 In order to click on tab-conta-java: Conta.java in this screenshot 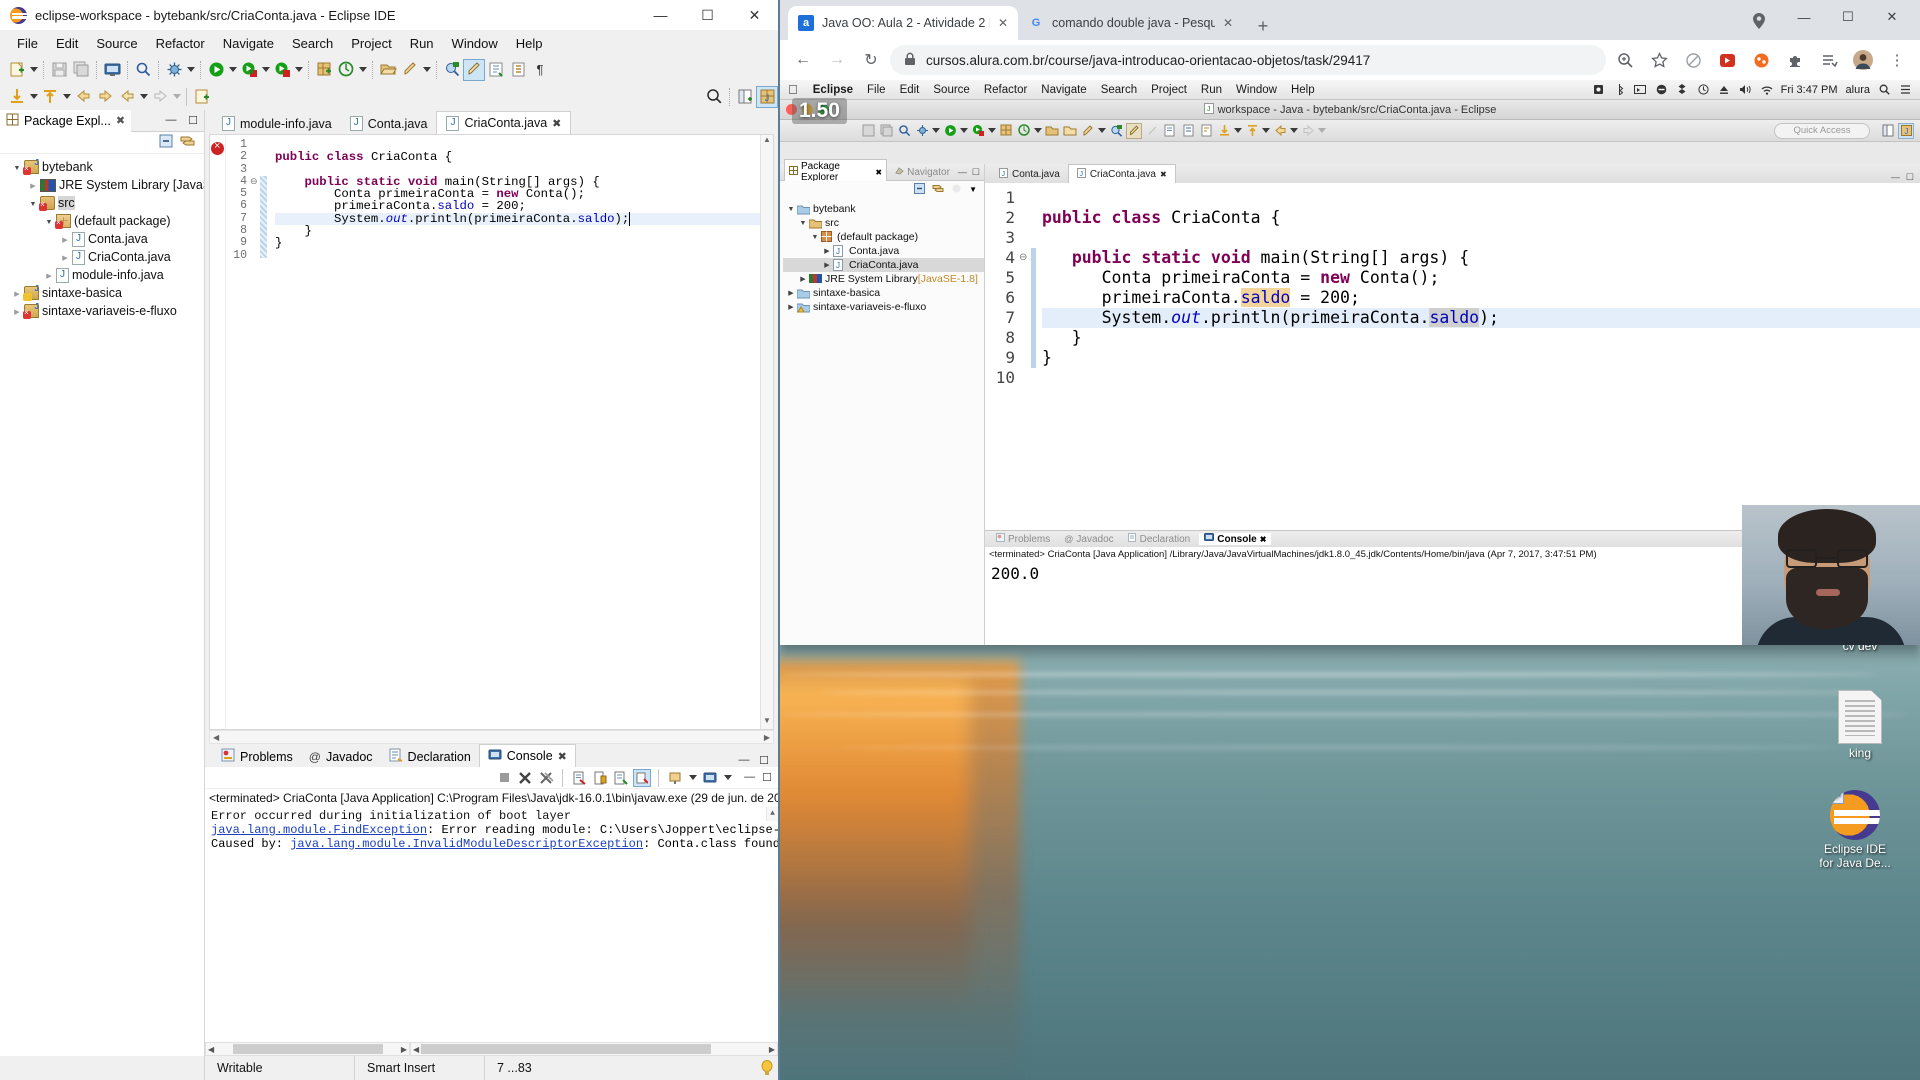, I will do `click(388, 123)`.